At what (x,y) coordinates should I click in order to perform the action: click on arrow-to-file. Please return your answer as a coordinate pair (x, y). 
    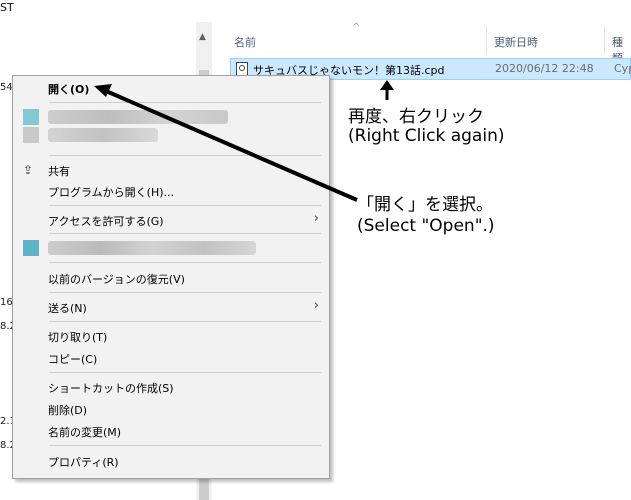
    Looking at the image, I should click on (387, 90).